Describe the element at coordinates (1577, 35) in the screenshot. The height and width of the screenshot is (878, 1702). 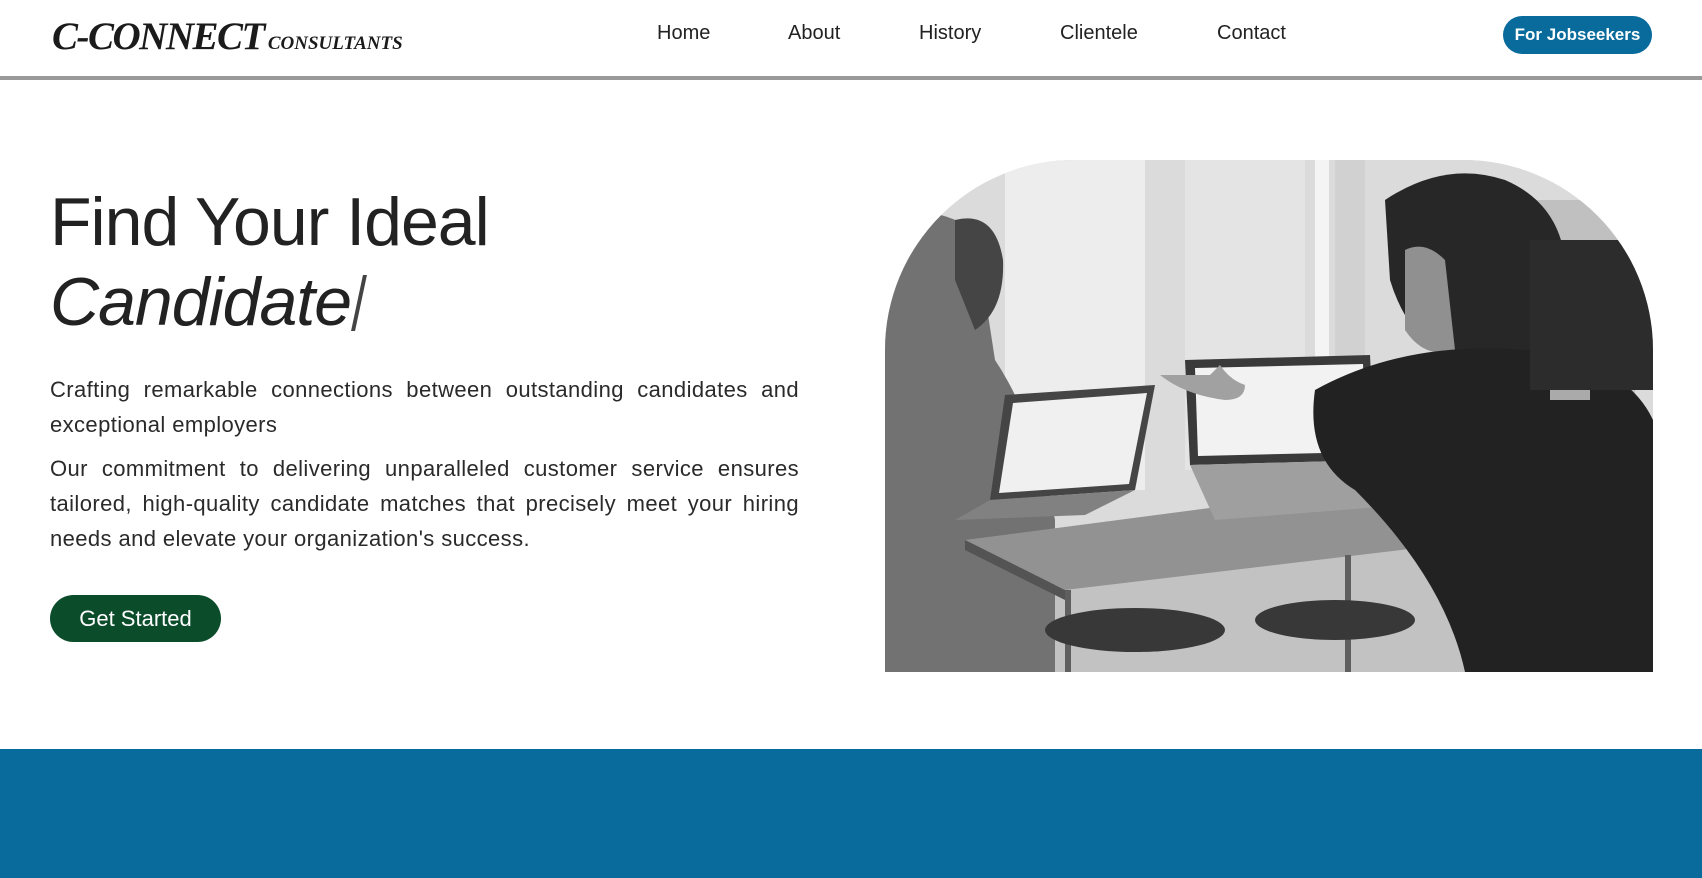
I see `for-jobseekers-button: For Jobseekers` at that location.